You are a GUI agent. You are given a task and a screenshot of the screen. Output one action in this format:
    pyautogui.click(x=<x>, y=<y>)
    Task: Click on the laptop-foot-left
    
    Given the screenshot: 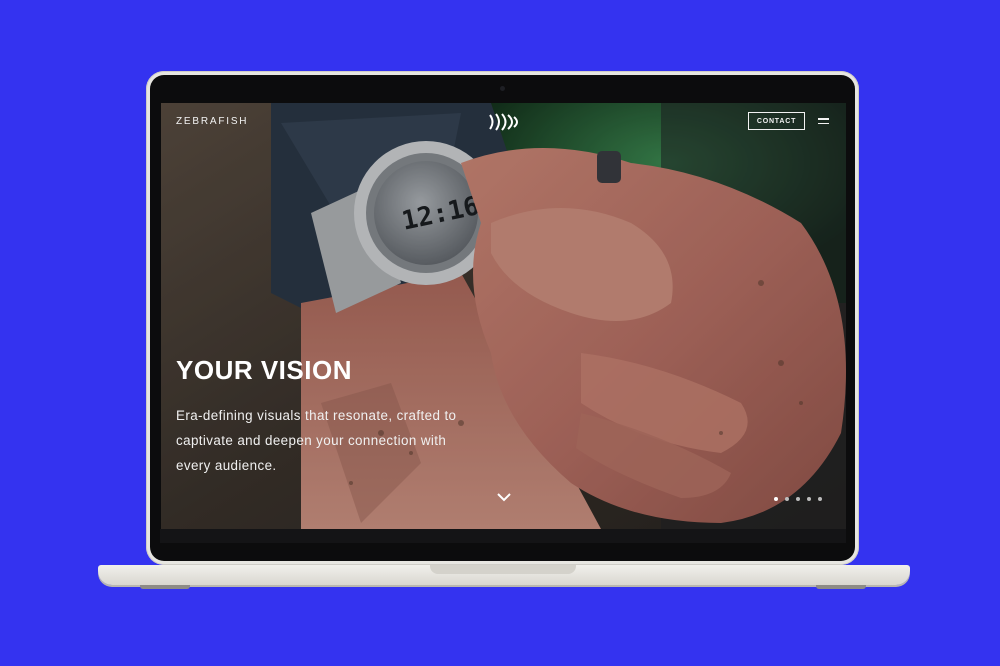 What is the action you would take?
    pyautogui.click(x=165, y=587)
    